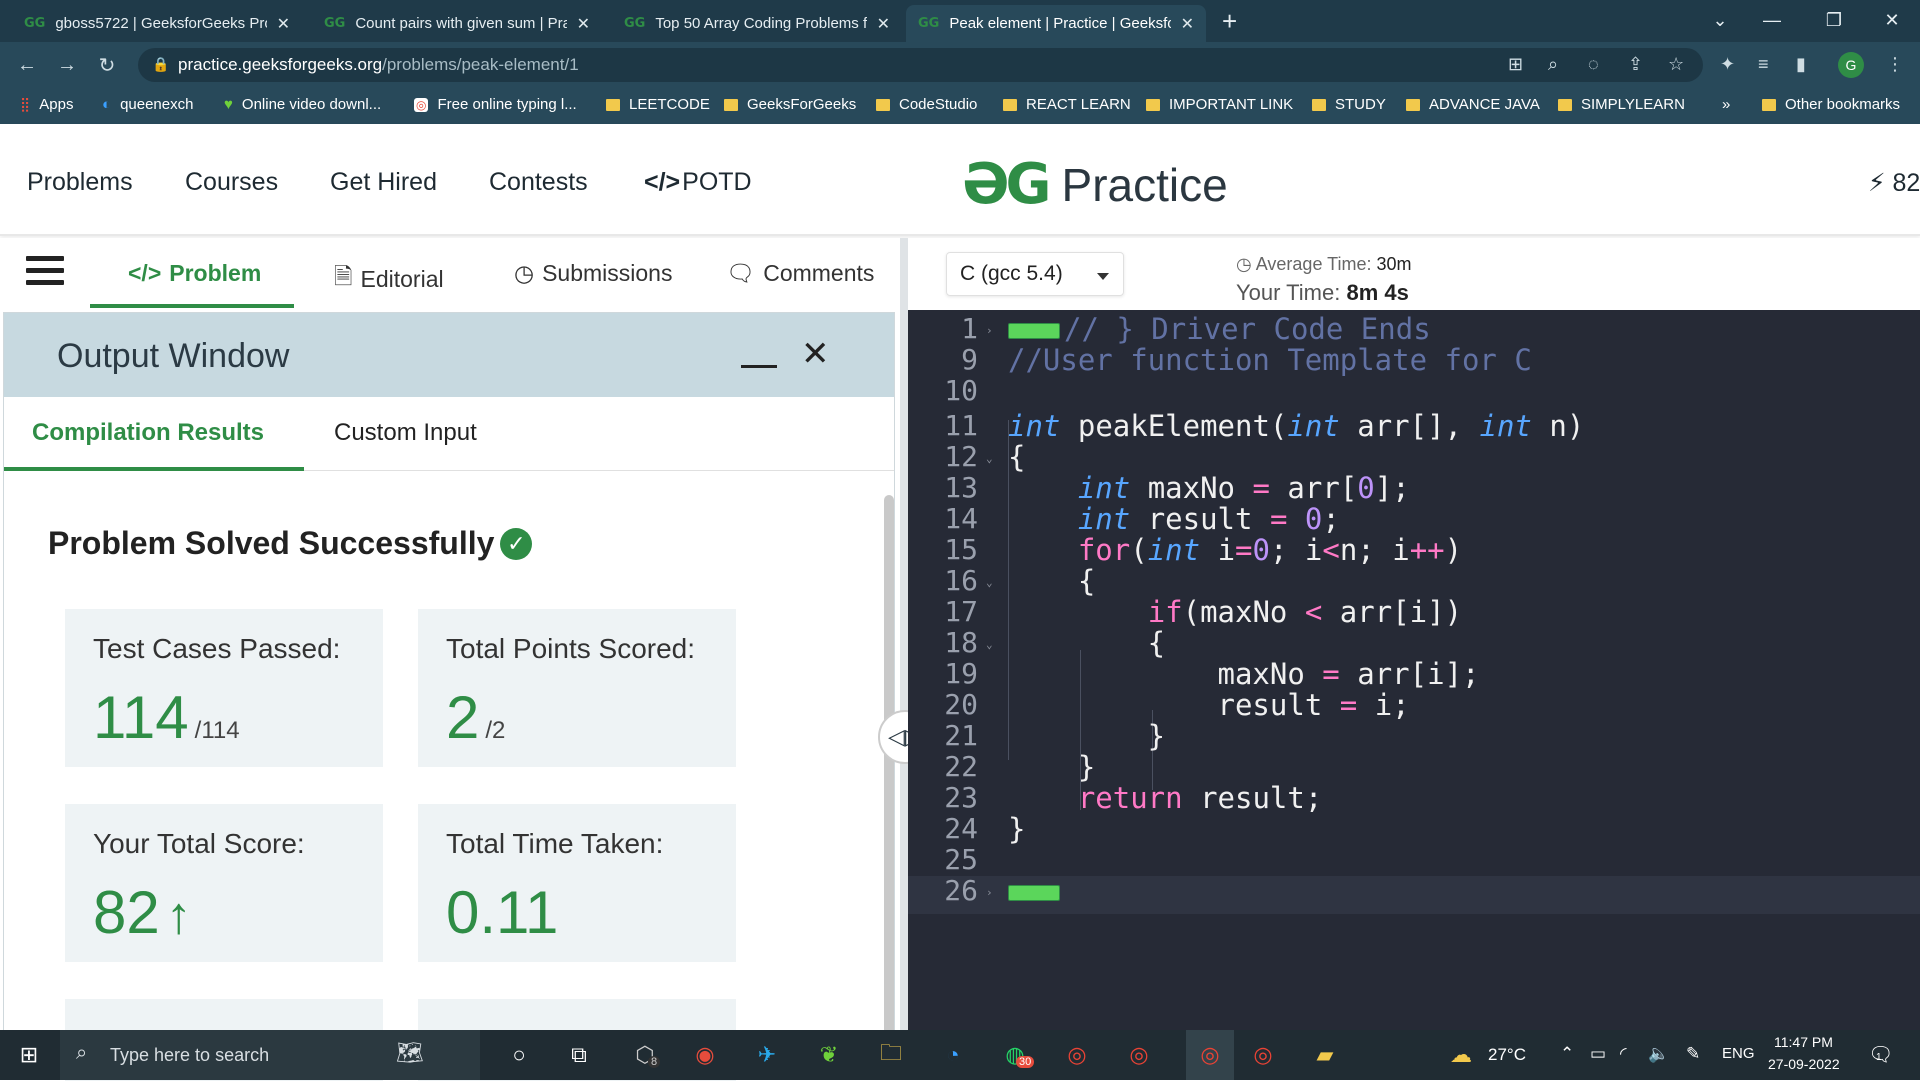 The image size is (1920, 1081). Describe the element at coordinates (1598, 1054) in the screenshot. I see `battery-icon: ▭` at that location.